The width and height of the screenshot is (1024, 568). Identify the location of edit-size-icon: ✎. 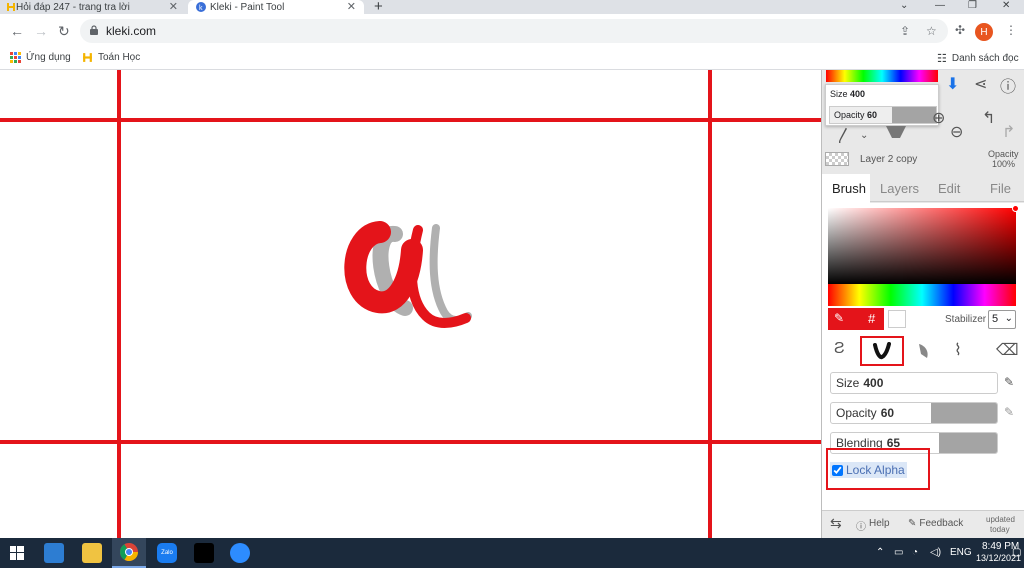
(1009, 382).